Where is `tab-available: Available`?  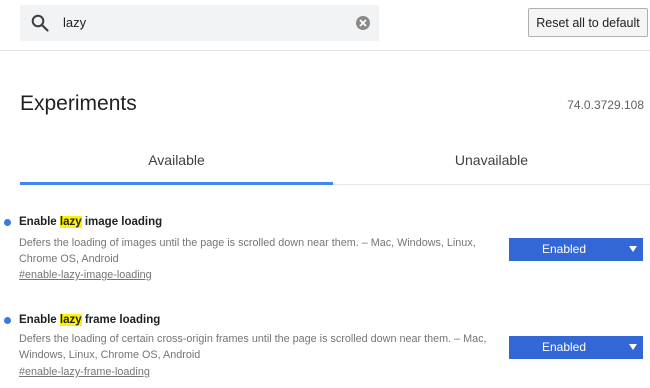
tab-available: Available is located at coordinates (176, 159).